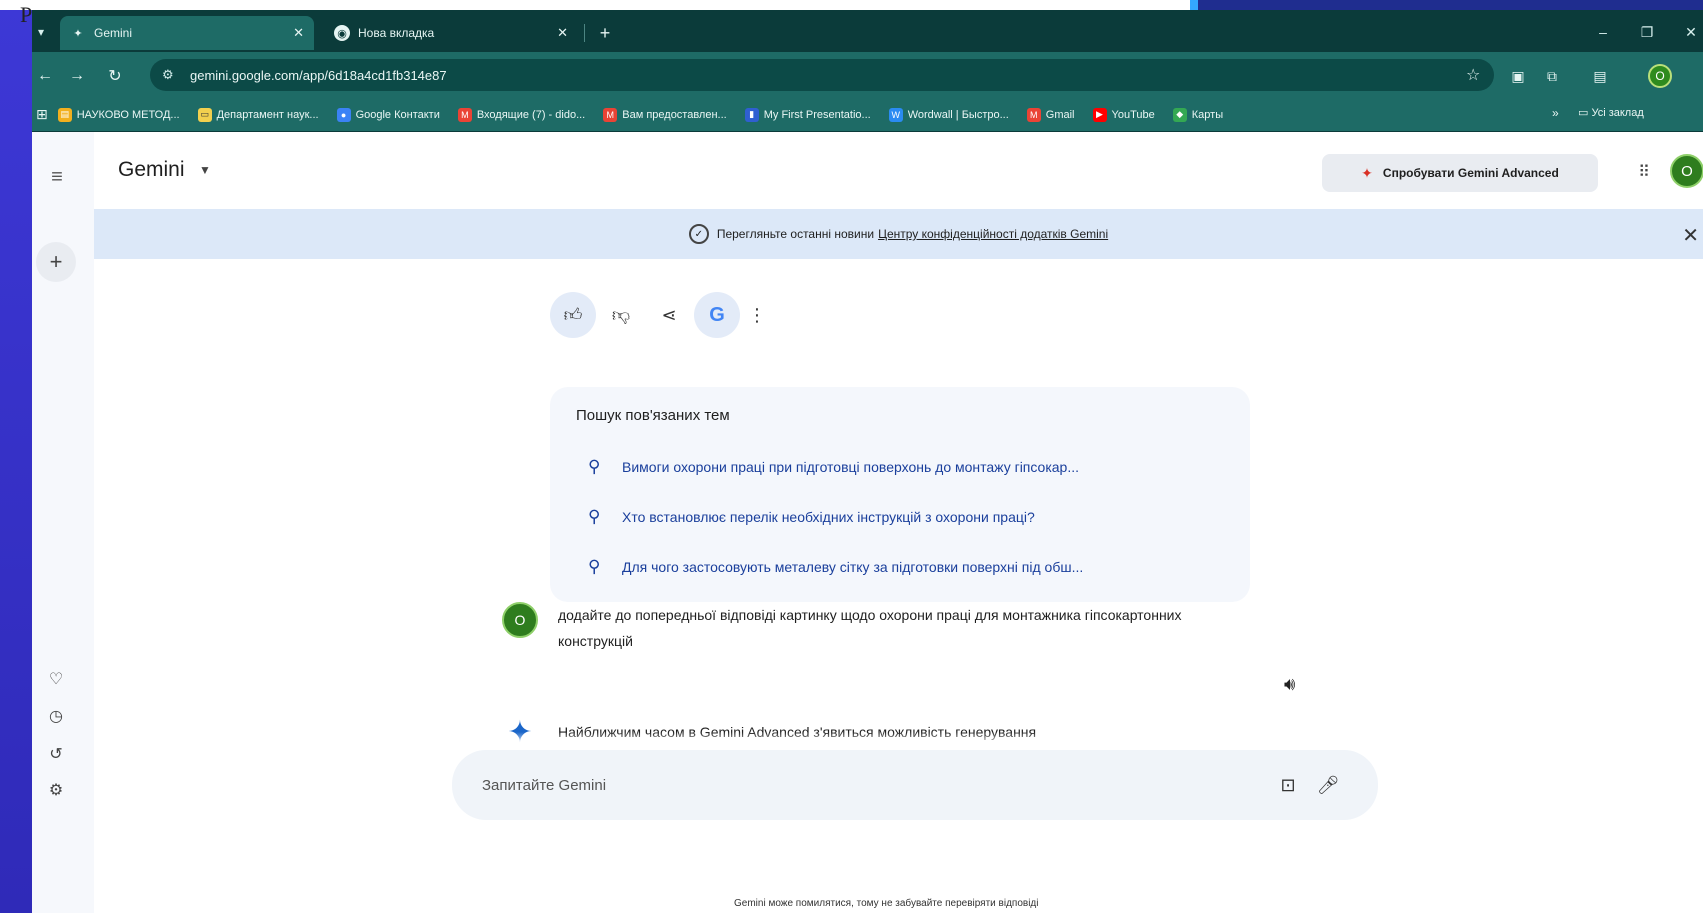 This screenshot has width=1703, height=913. What do you see at coordinates (993, 234) in the screenshot?
I see `banner-link: Центру конфіденційності додатків Gemini` at bounding box center [993, 234].